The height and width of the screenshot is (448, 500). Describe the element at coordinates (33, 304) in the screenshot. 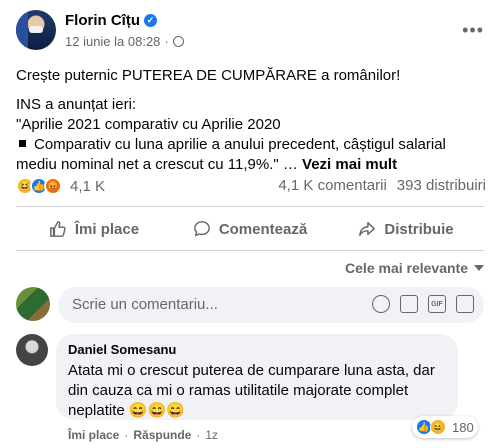

I see `current-user-avatar` at that location.